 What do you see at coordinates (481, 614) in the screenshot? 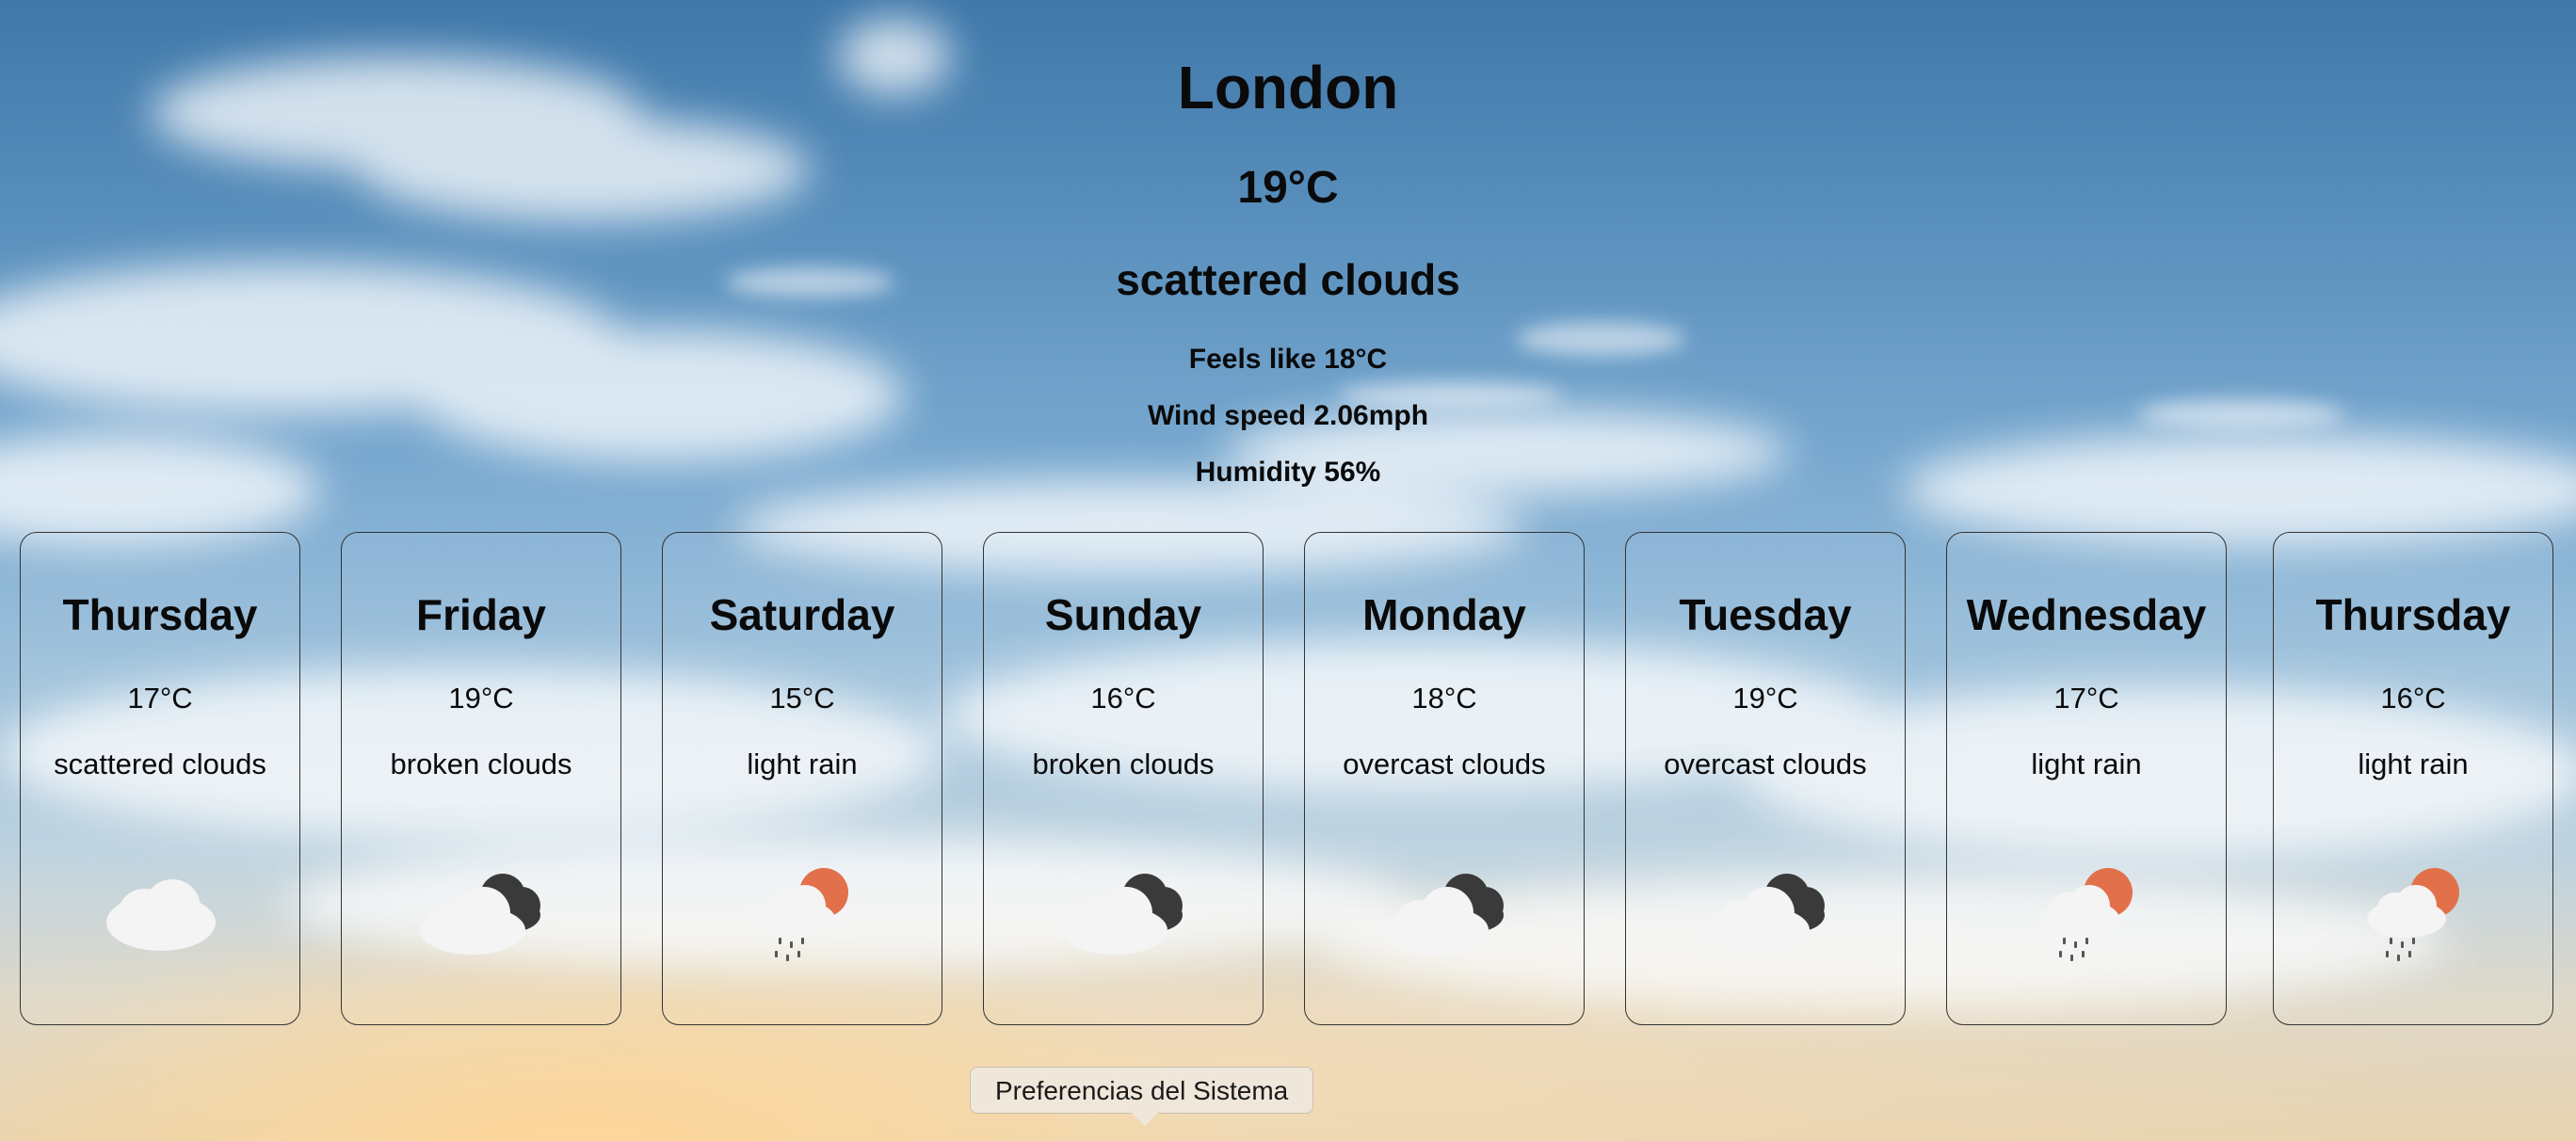
I see `forecast-day: Friday` at bounding box center [481, 614].